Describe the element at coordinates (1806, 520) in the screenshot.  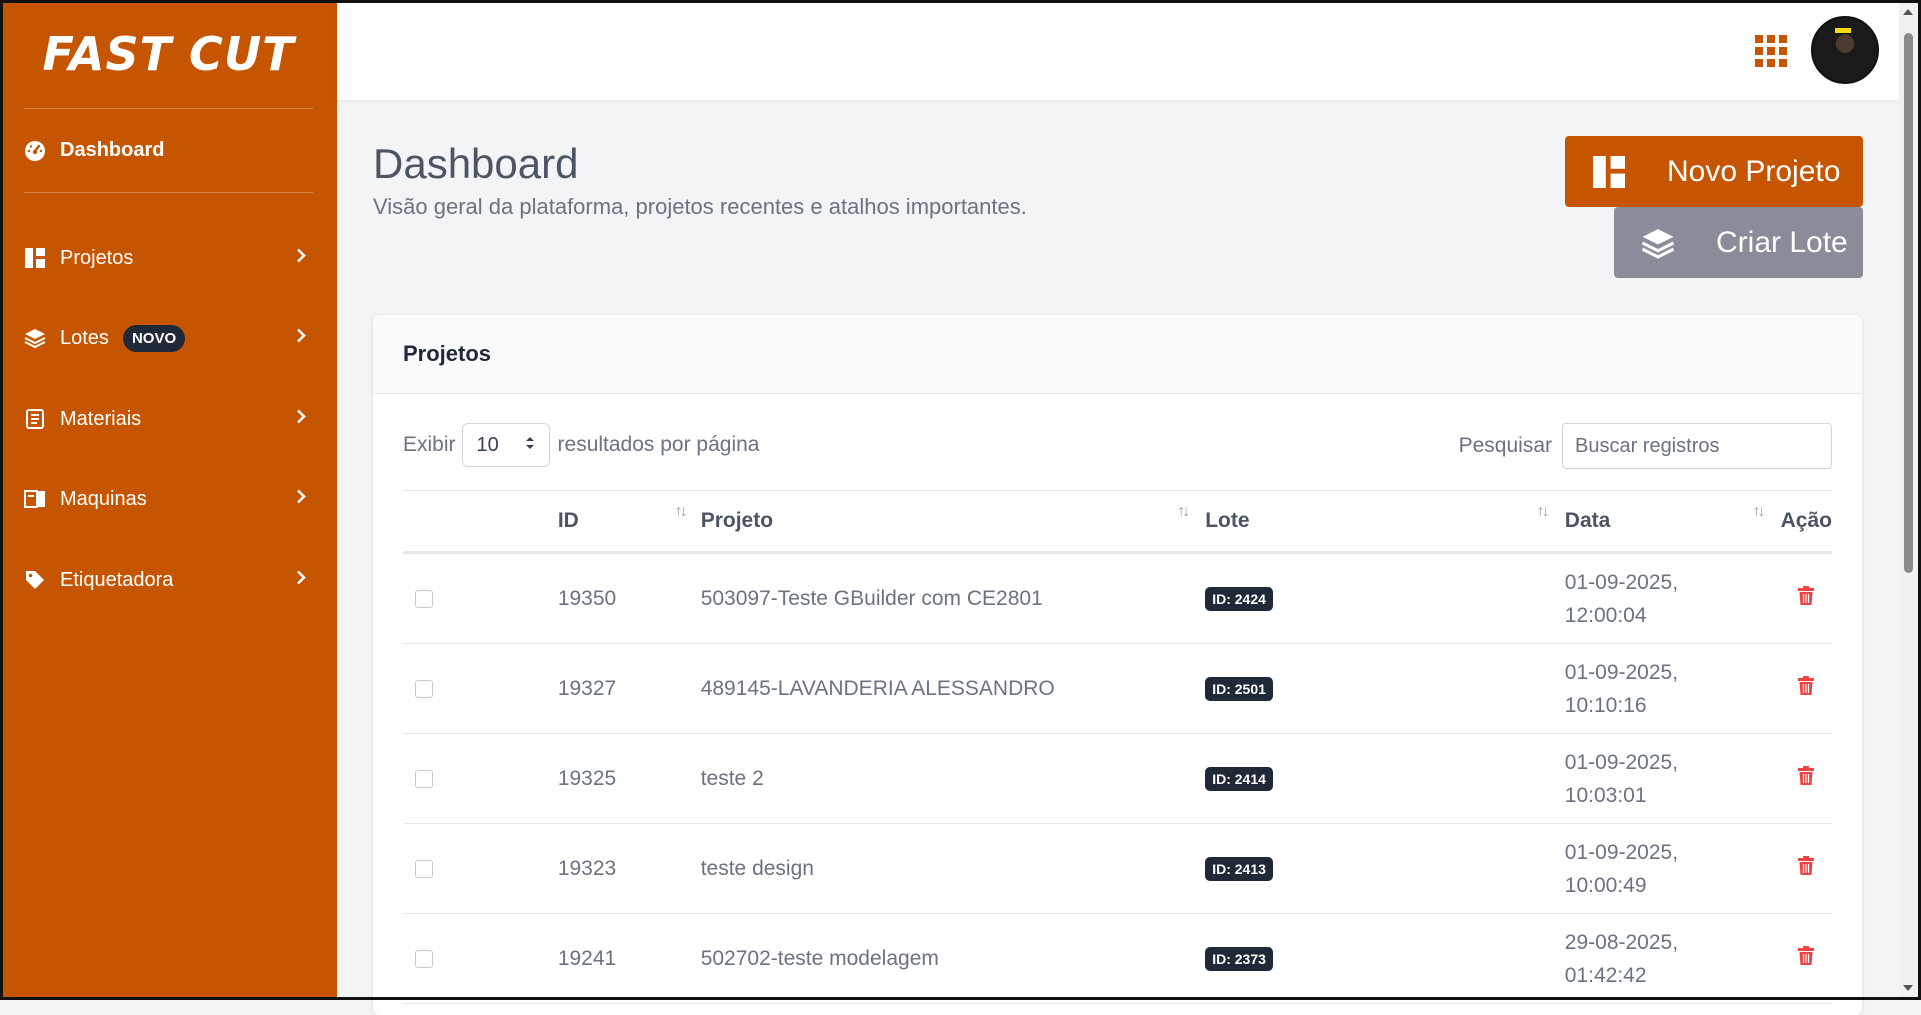
I see `column-header-label: Ação` at that location.